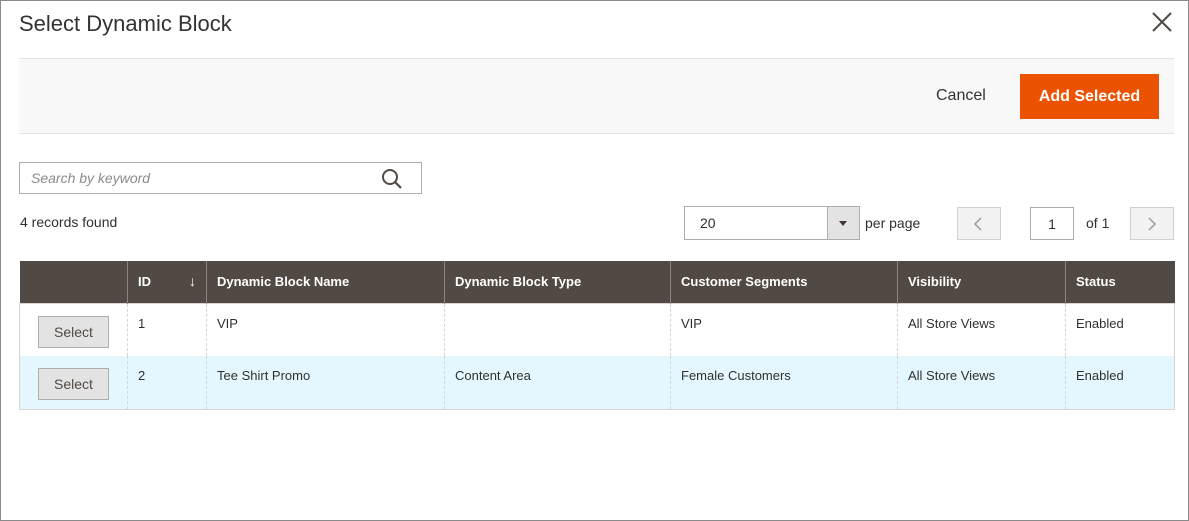 The width and height of the screenshot is (1189, 521). I want to click on sort-arrow-icon: ↓, so click(192, 281).